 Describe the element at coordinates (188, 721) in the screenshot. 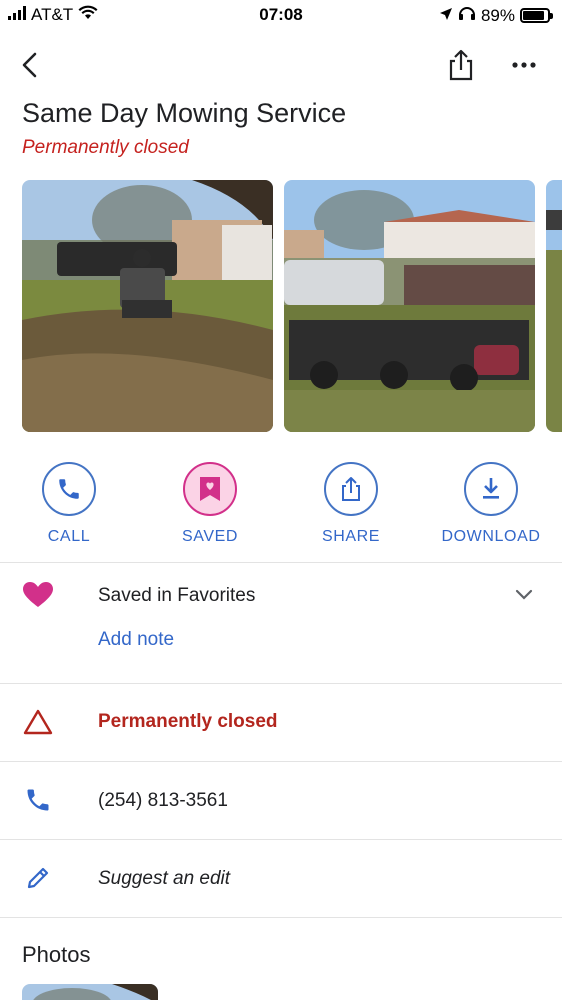

I see `closed-status-text: Permanently closed` at that location.